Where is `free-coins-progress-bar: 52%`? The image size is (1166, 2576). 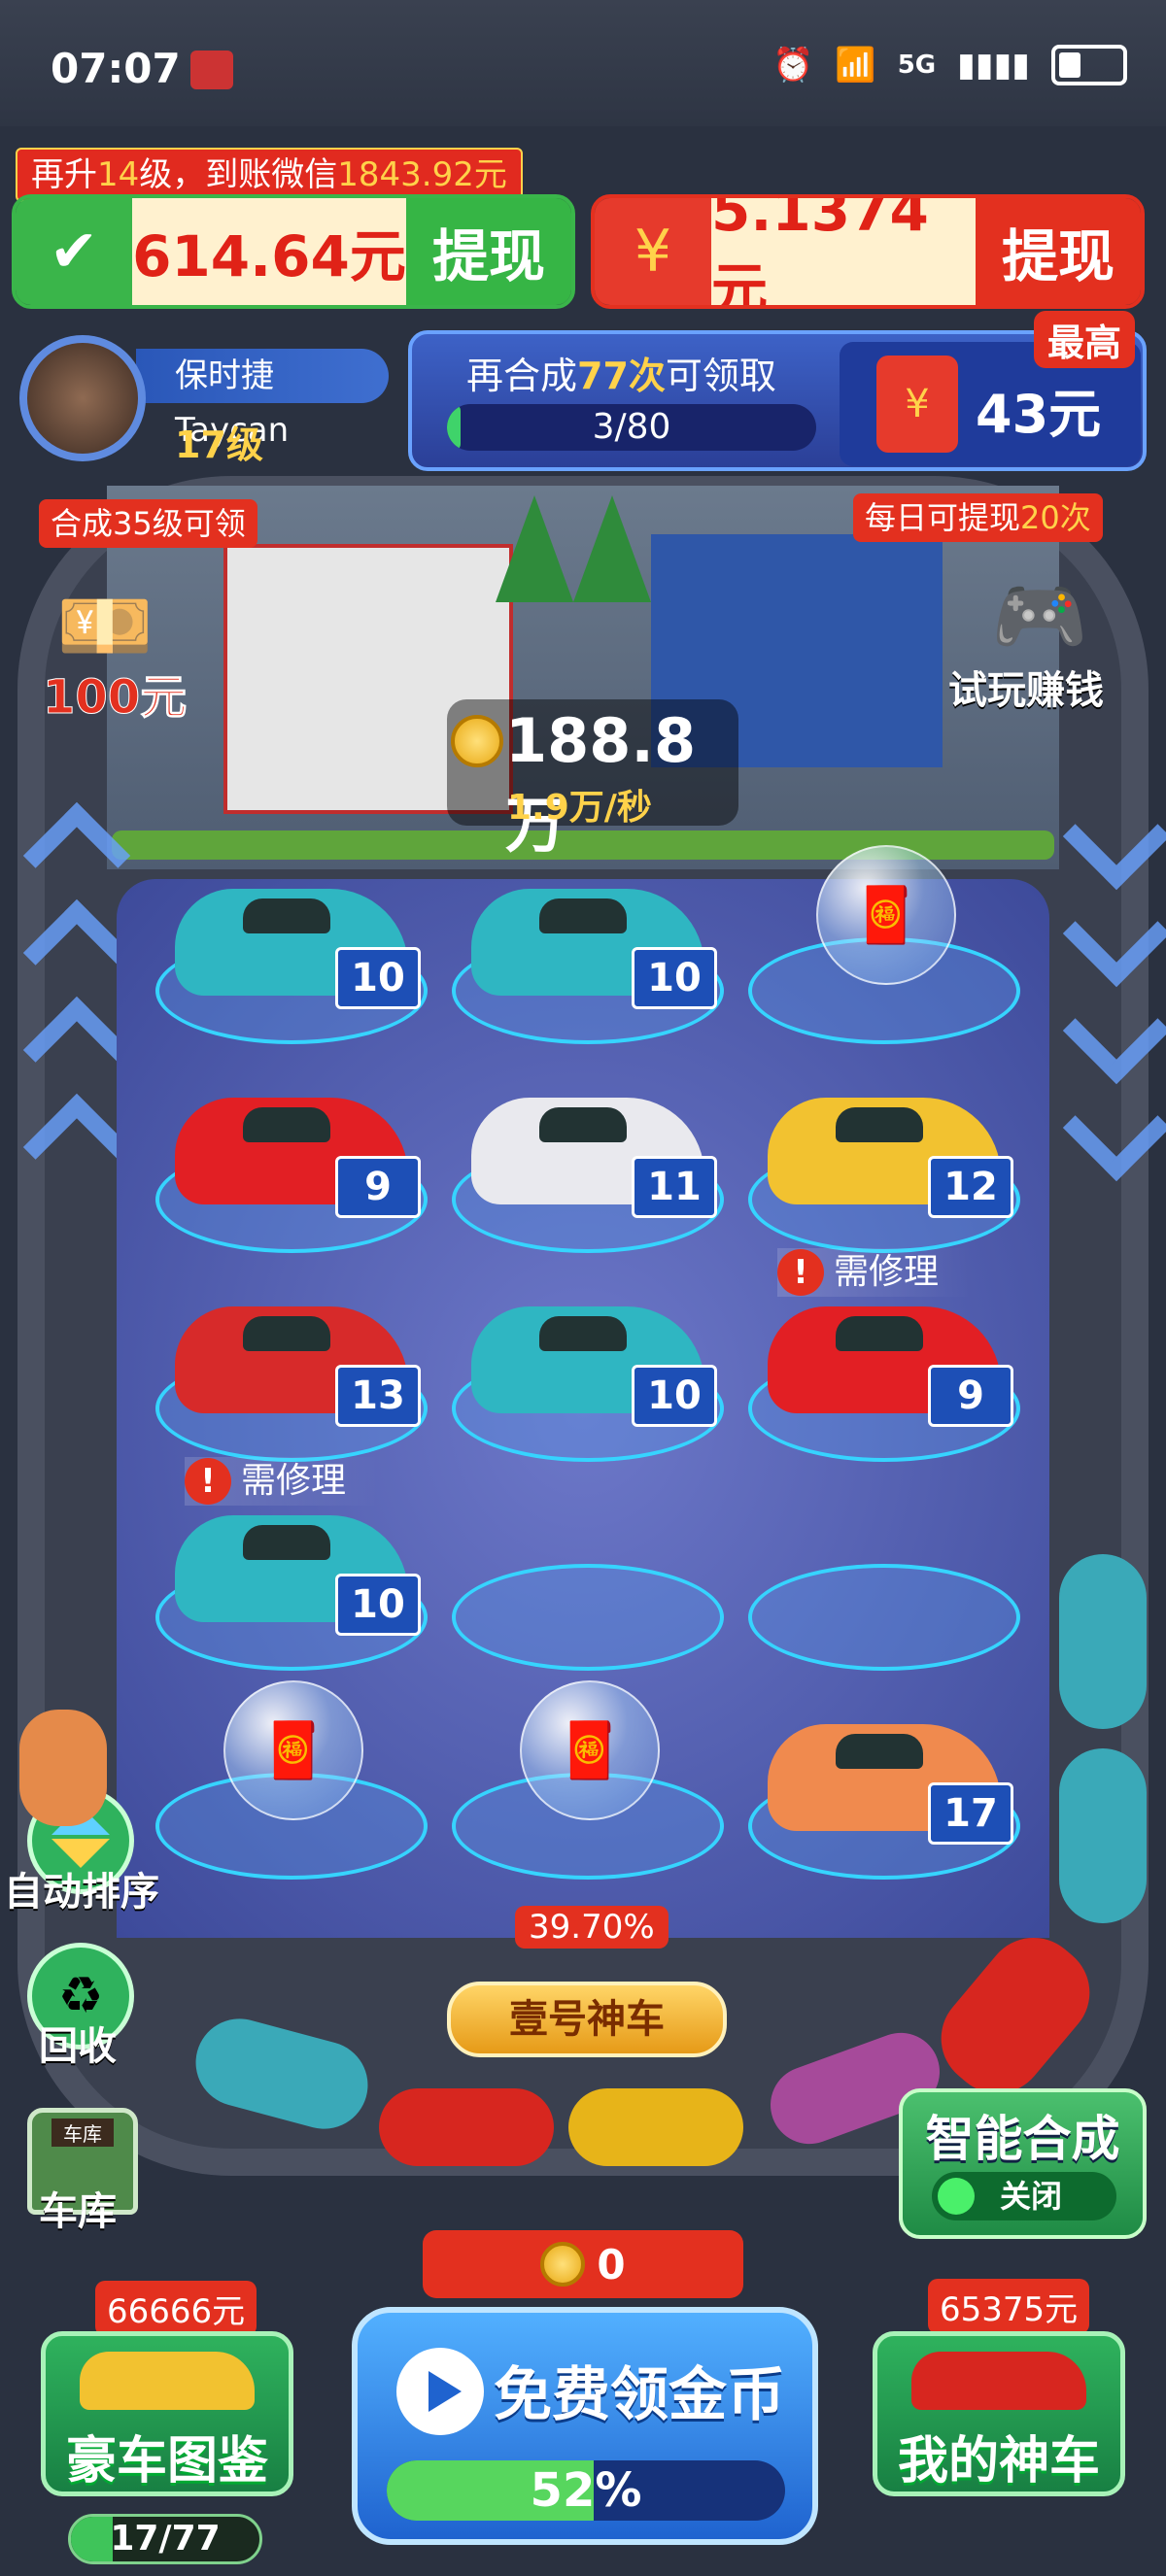
free-coins-progress-bar: 52% is located at coordinates (586, 2490).